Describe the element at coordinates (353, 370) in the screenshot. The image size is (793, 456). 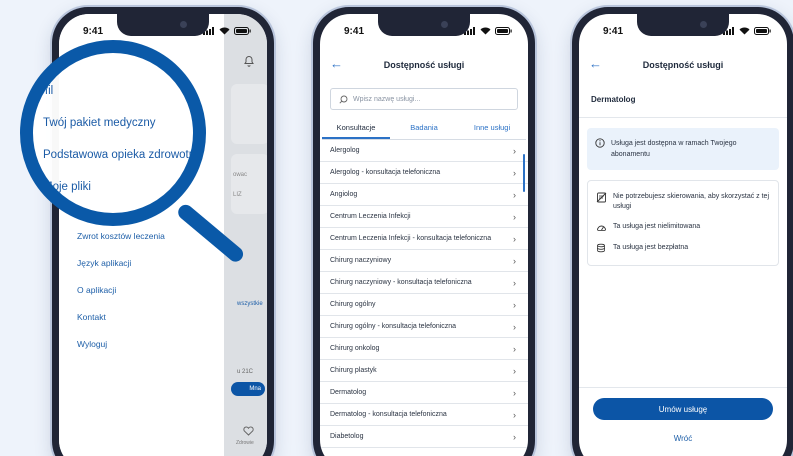
I see `list-item-label: Chirurg plastyk` at that location.